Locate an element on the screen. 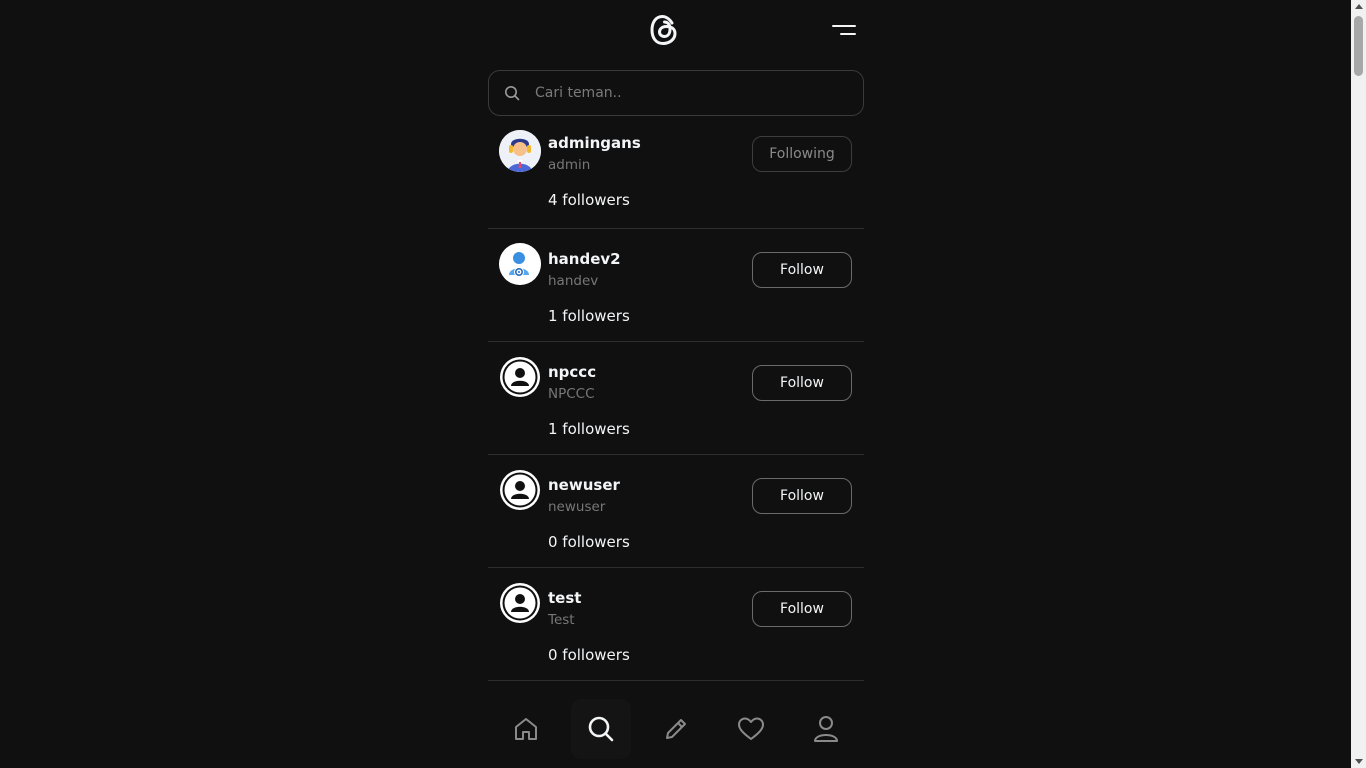 The image size is (1366, 768). home-icon is located at coordinates (525, 729).